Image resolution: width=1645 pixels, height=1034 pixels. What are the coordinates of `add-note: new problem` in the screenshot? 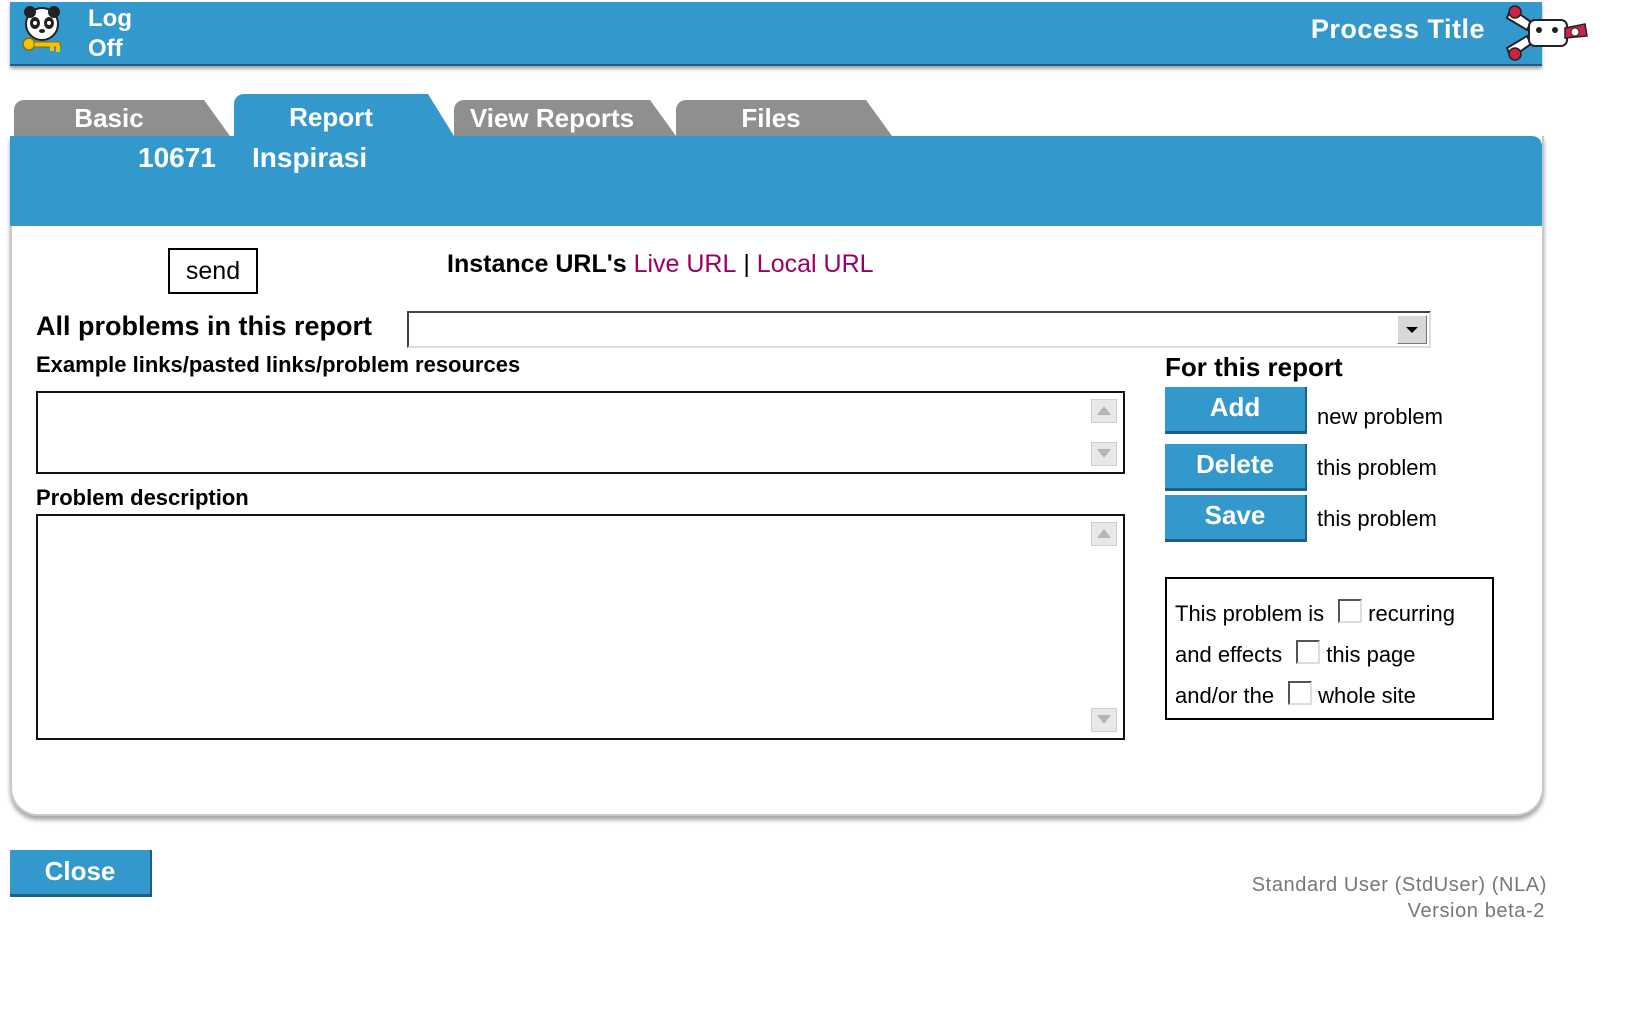 It's located at (1380, 416).